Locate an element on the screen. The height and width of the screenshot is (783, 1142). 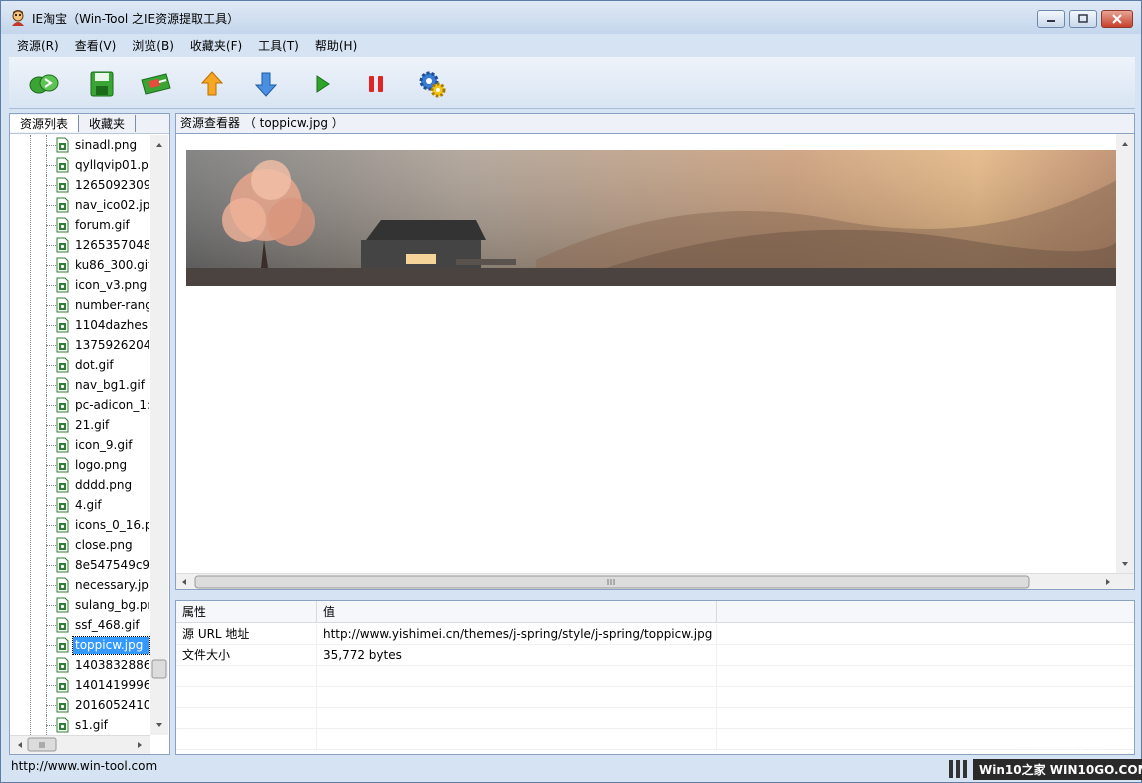
tree-horizontal-scrollbar is located at coordinates (80, 744).